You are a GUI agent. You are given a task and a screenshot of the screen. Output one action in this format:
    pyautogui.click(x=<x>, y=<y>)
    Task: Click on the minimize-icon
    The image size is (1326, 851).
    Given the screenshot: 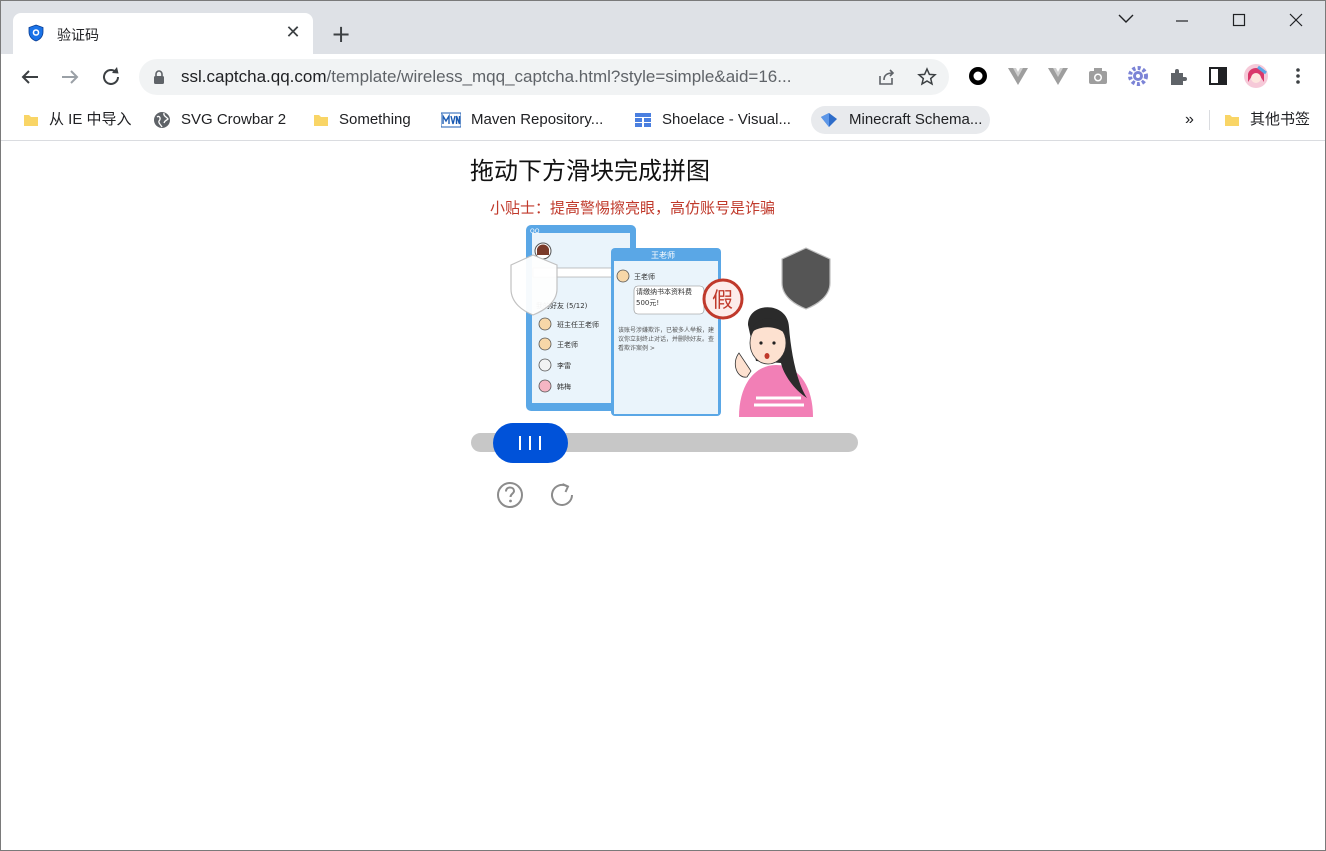 What is the action you would take?
    pyautogui.click(x=1182, y=20)
    